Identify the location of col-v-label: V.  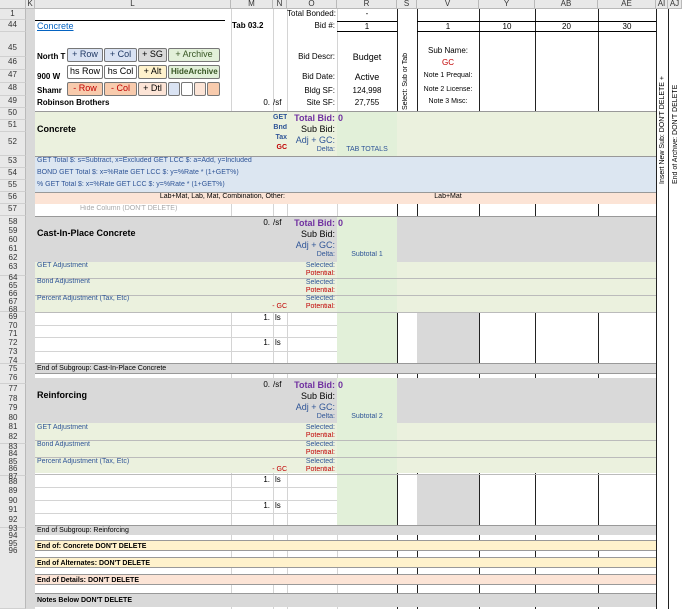
(447, 4).